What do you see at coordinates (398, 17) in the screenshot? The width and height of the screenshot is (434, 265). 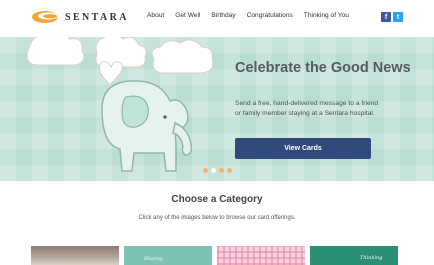 I see `twitter-icon: t` at bounding box center [398, 17].